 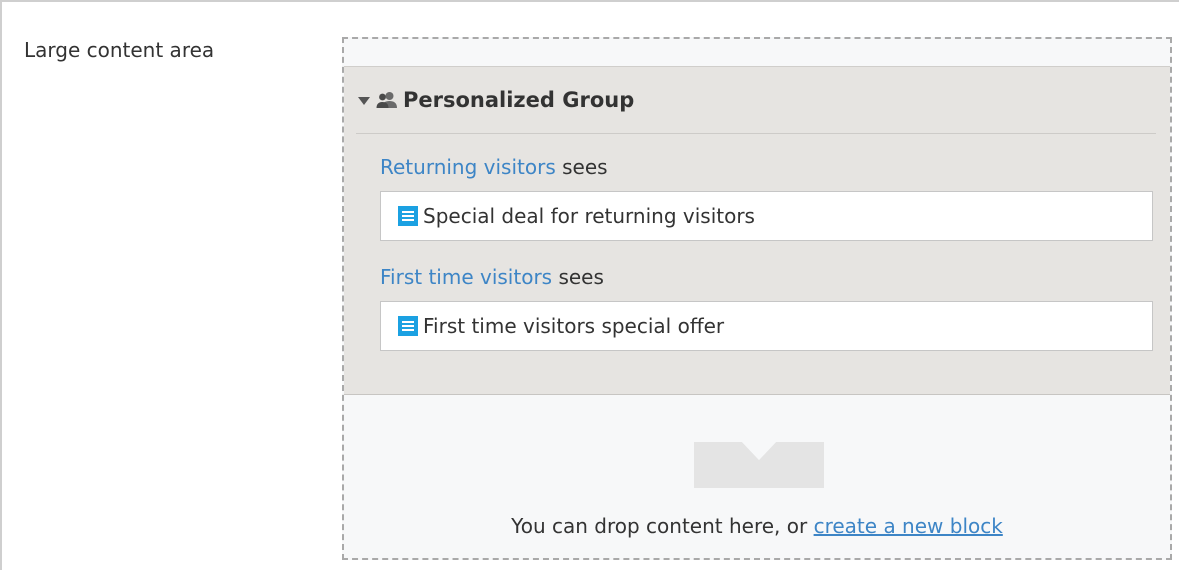 What do you see at coordinates (908, 526) in the screenshot?
I see `create-block-link: create a new block` at bounding box center [908, 526].